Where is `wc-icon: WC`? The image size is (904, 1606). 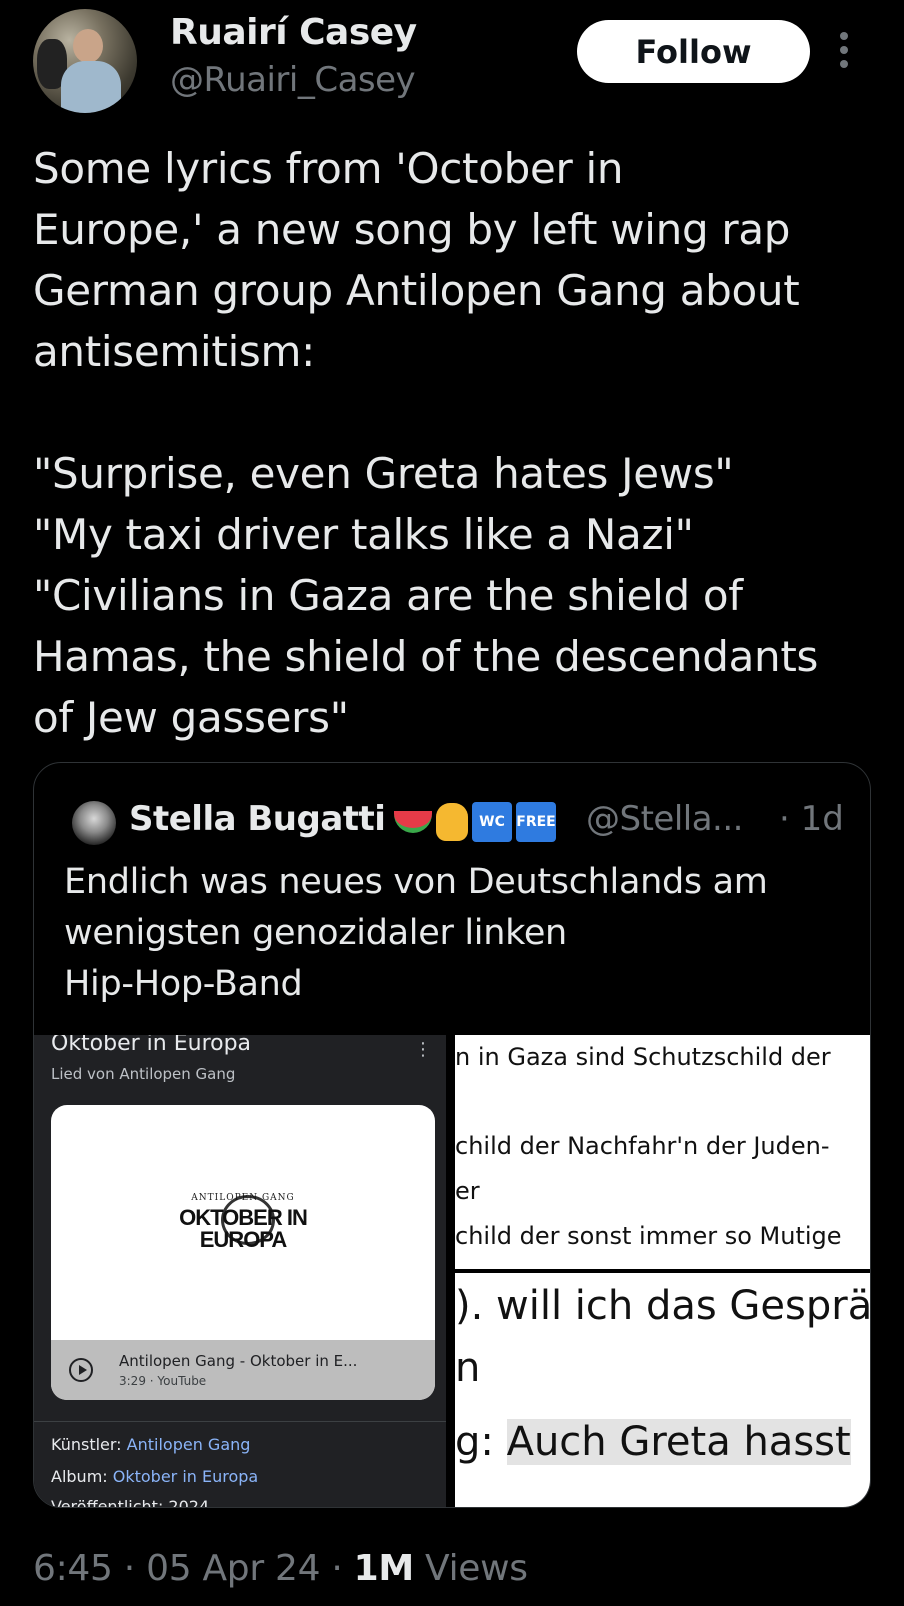 wc-icon: WC is located at coordinates (492, 822).